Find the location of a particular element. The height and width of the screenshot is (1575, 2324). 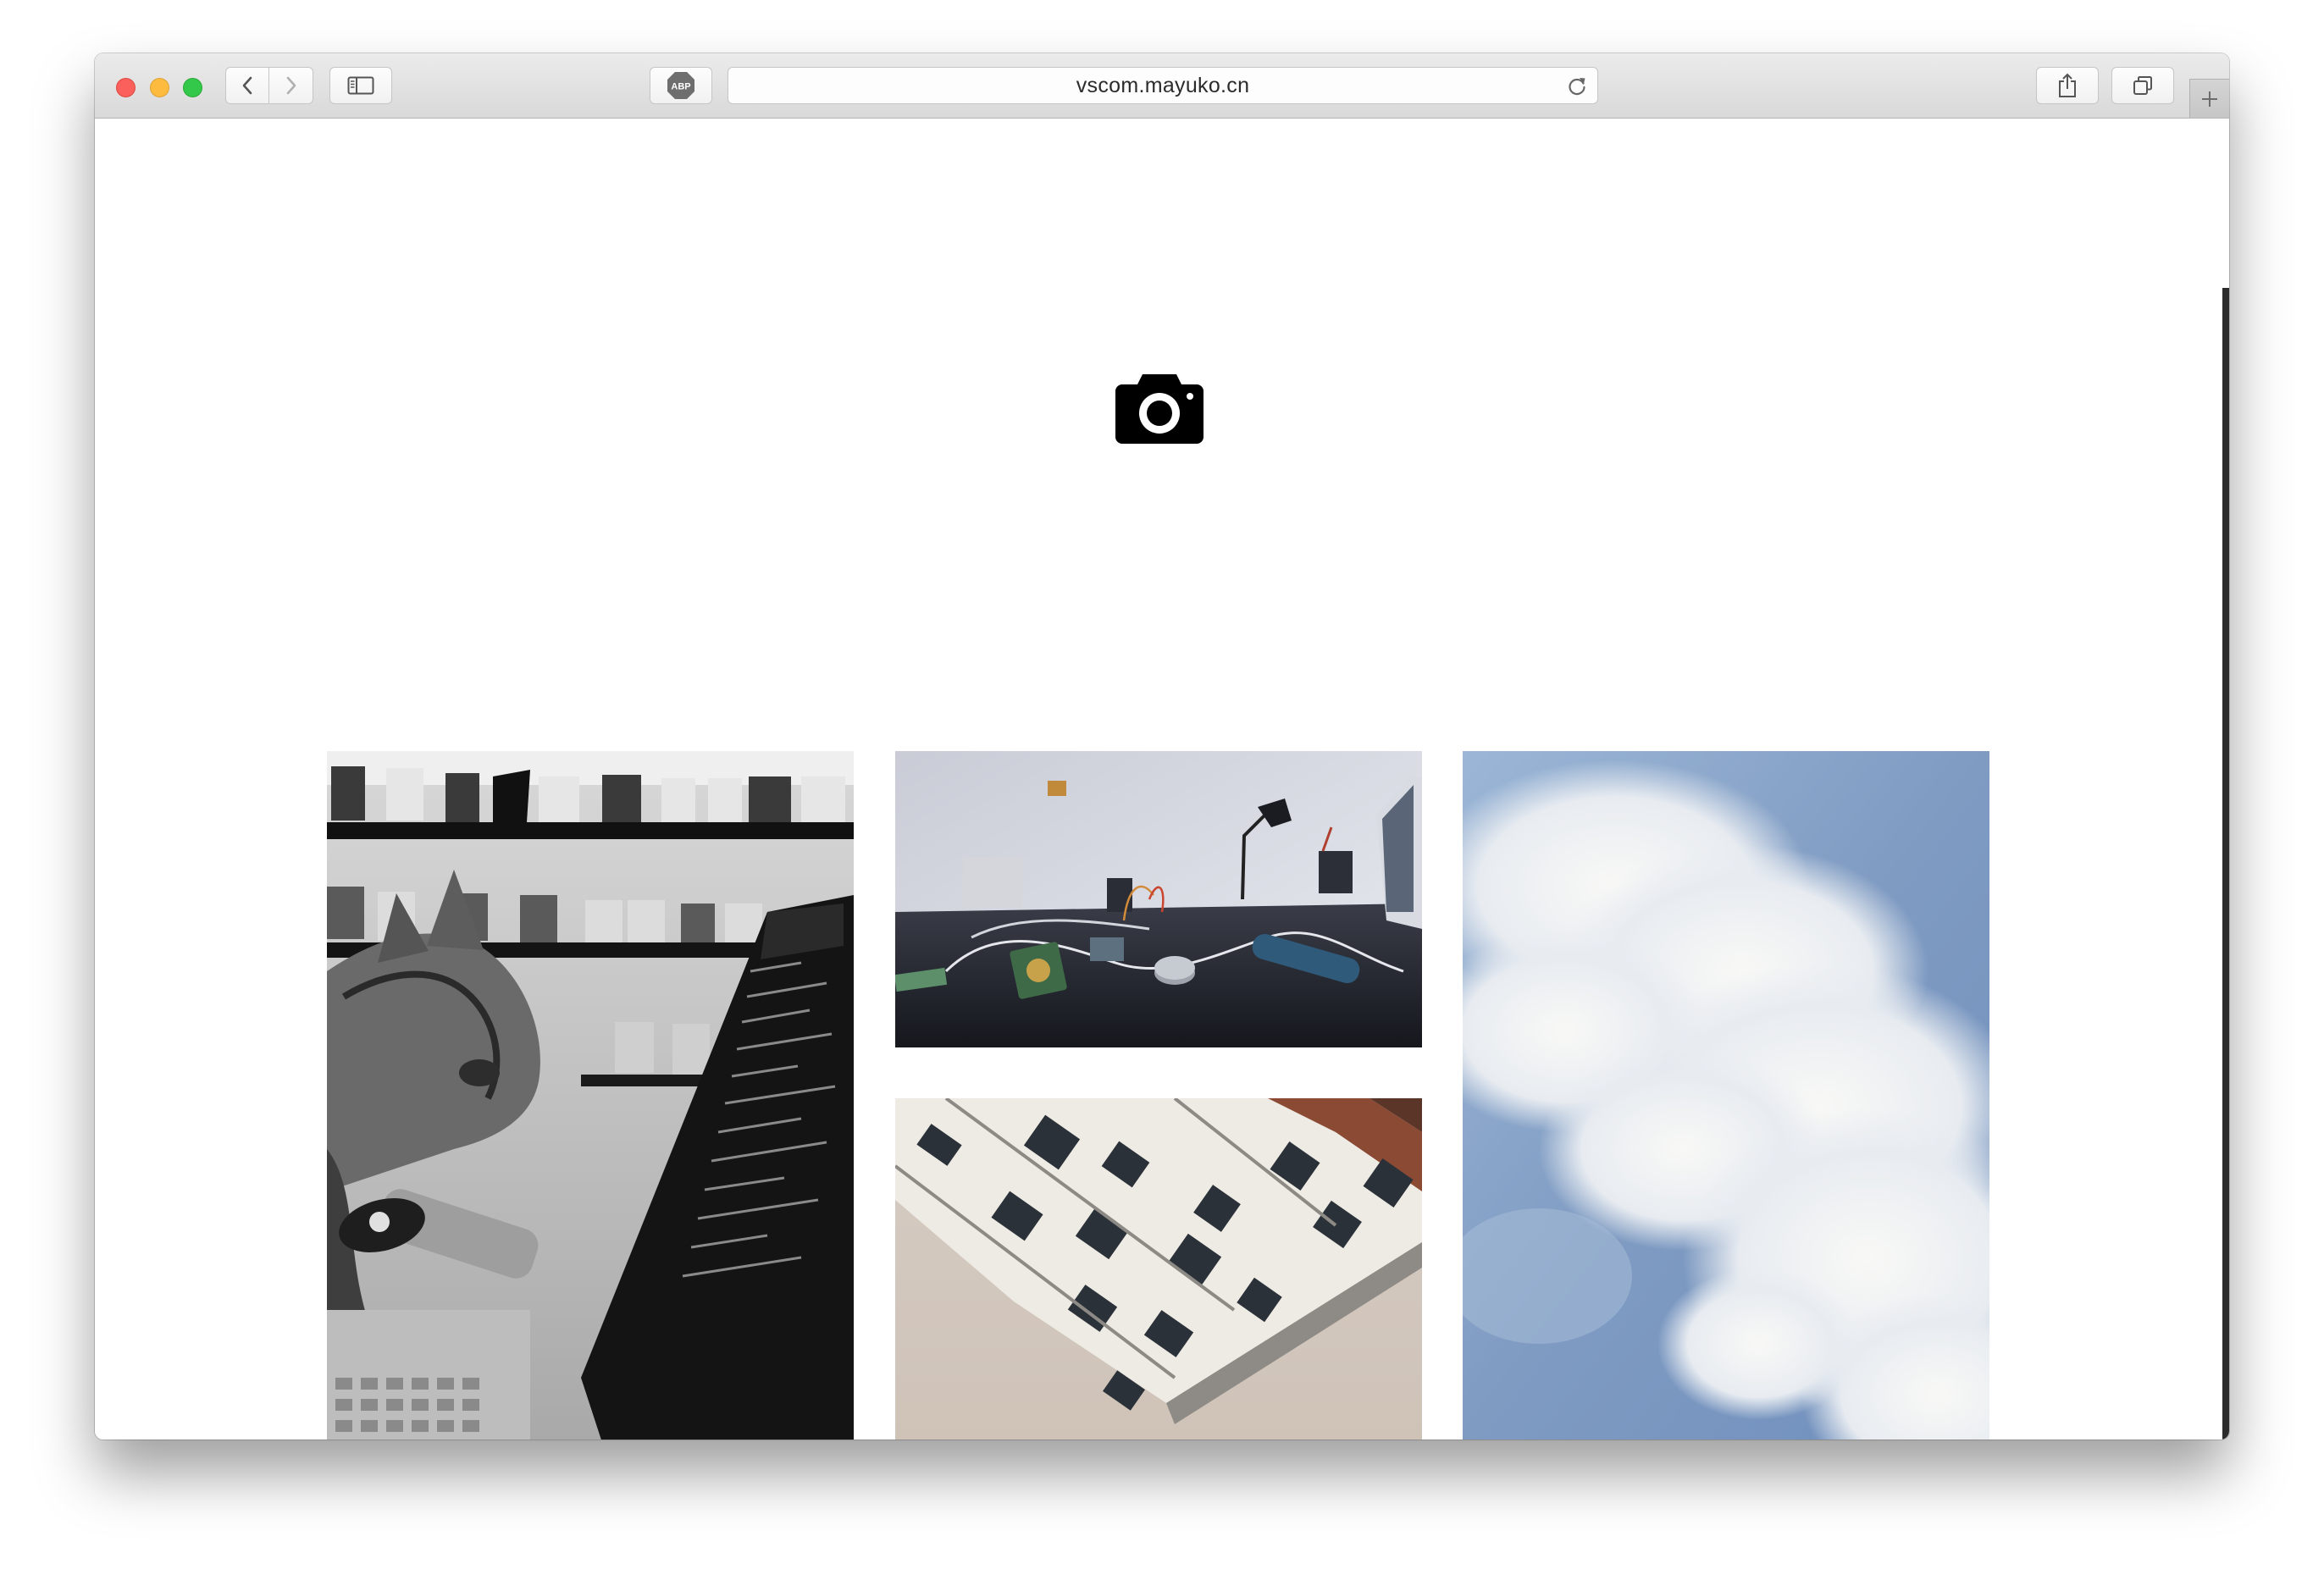

reload-icon is located at coordinates (1577, 87).